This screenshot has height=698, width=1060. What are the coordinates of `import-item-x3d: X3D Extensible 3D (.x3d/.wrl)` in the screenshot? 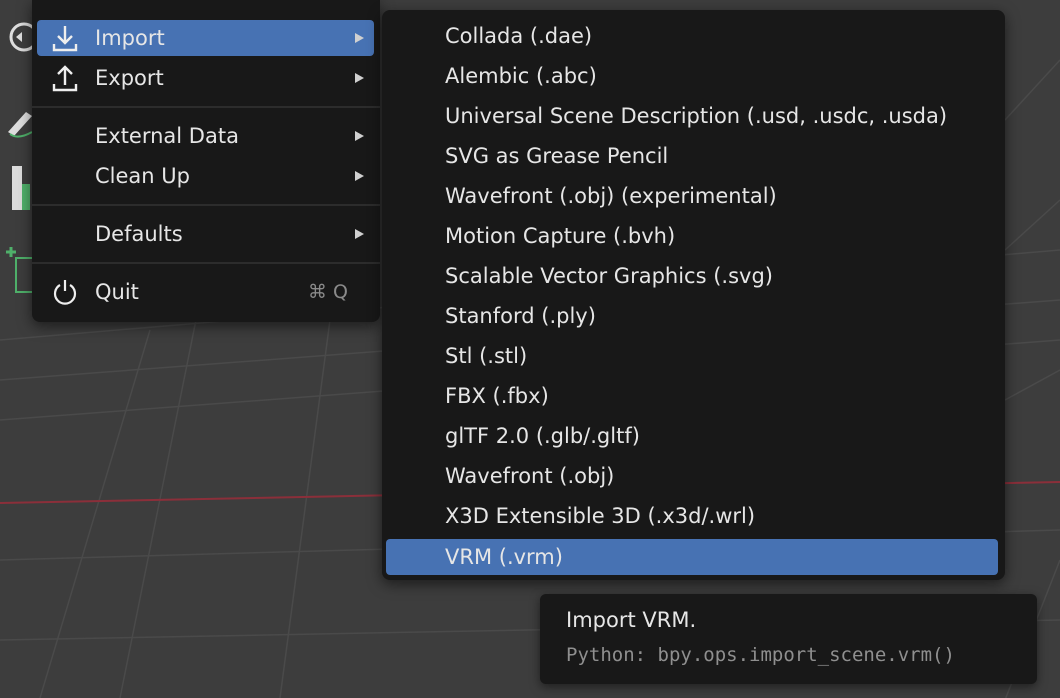 It's located at (692, 516).